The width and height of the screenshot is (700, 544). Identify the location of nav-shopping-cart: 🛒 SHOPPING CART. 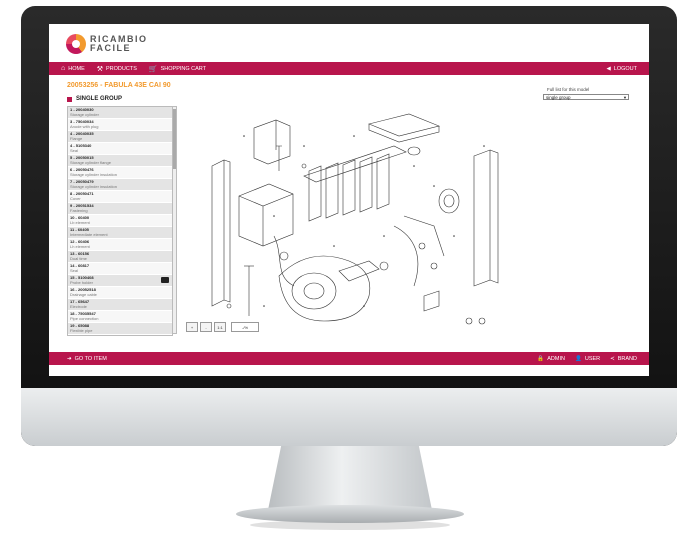
(177, 69).